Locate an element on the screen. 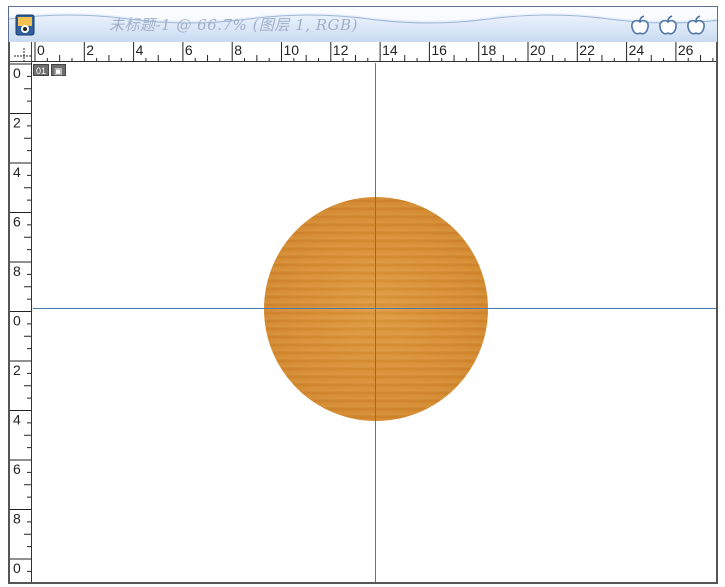  ruler-origin-icon is located at coordinates (23, 55).